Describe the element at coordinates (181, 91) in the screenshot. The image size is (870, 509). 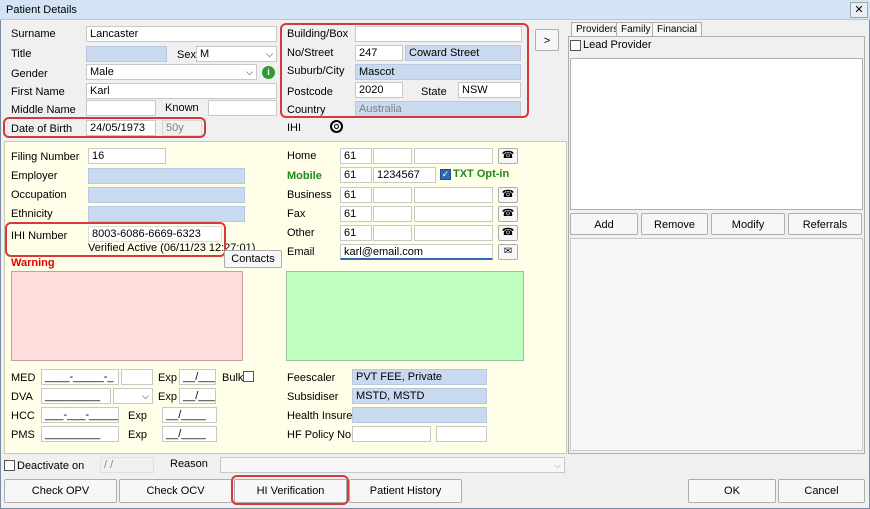
I see `first-name-input: Karl` at that location.